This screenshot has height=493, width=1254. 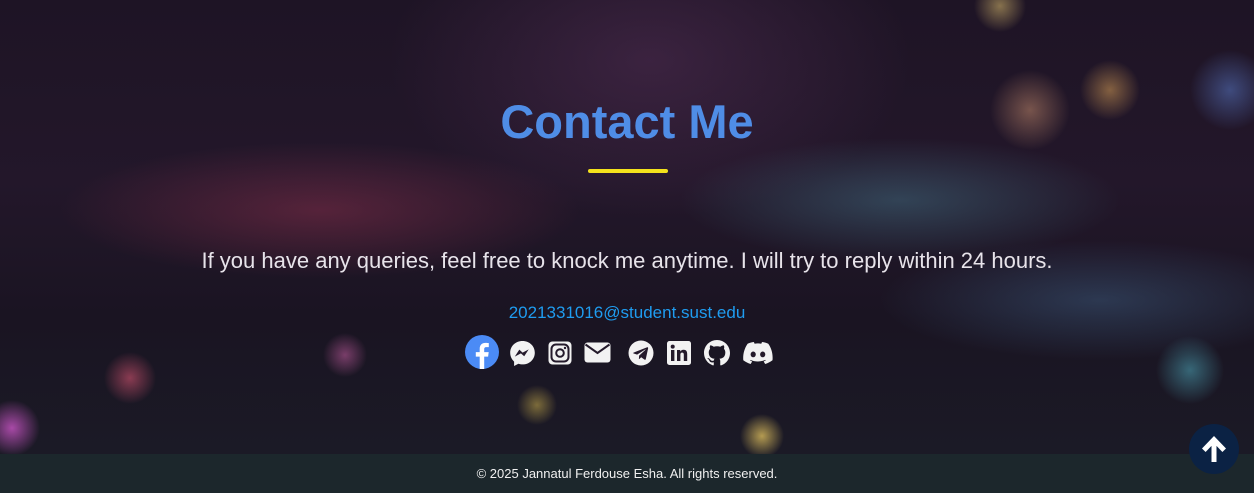 What do you see at coordinates (560, 353) in the screenshot?
I see `instagram-icon` at bounding box center [560, 353].